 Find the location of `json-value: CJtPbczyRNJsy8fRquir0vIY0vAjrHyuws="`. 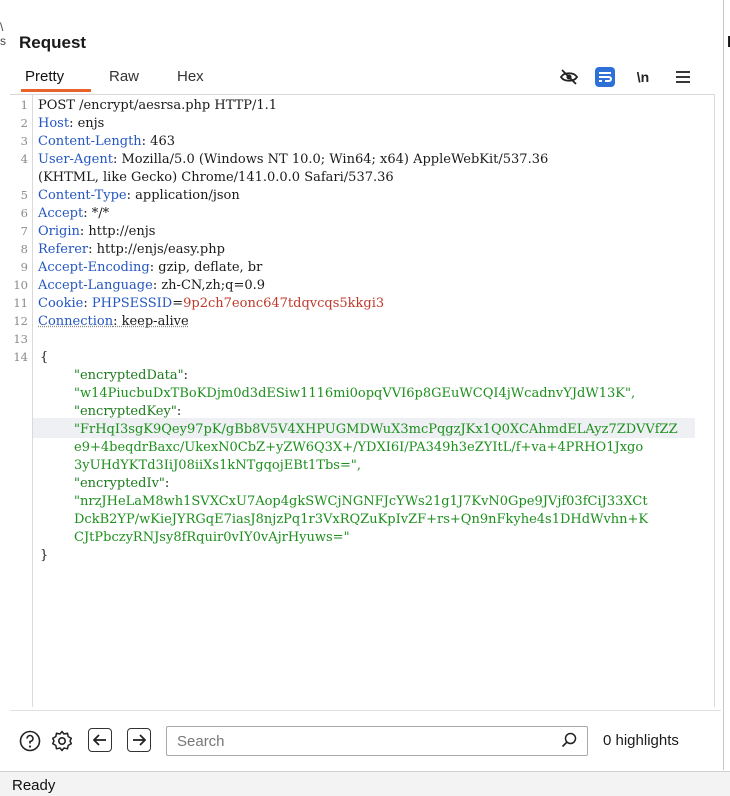

json-value: CJtPbczyRNJsy8fRquir0vIY0vAjrHyuws=" is located at coordinates (212, 537).